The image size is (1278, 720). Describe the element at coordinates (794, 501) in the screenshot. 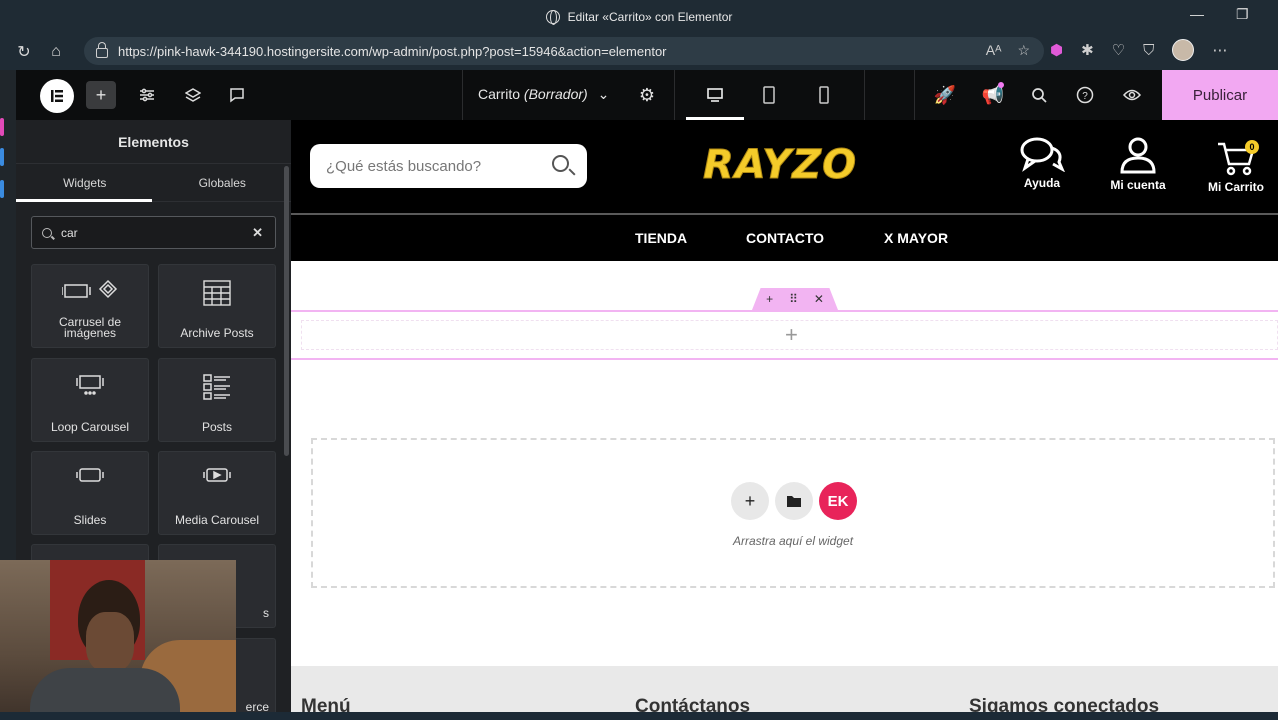

I see `add-template-folder-icon` at that location.